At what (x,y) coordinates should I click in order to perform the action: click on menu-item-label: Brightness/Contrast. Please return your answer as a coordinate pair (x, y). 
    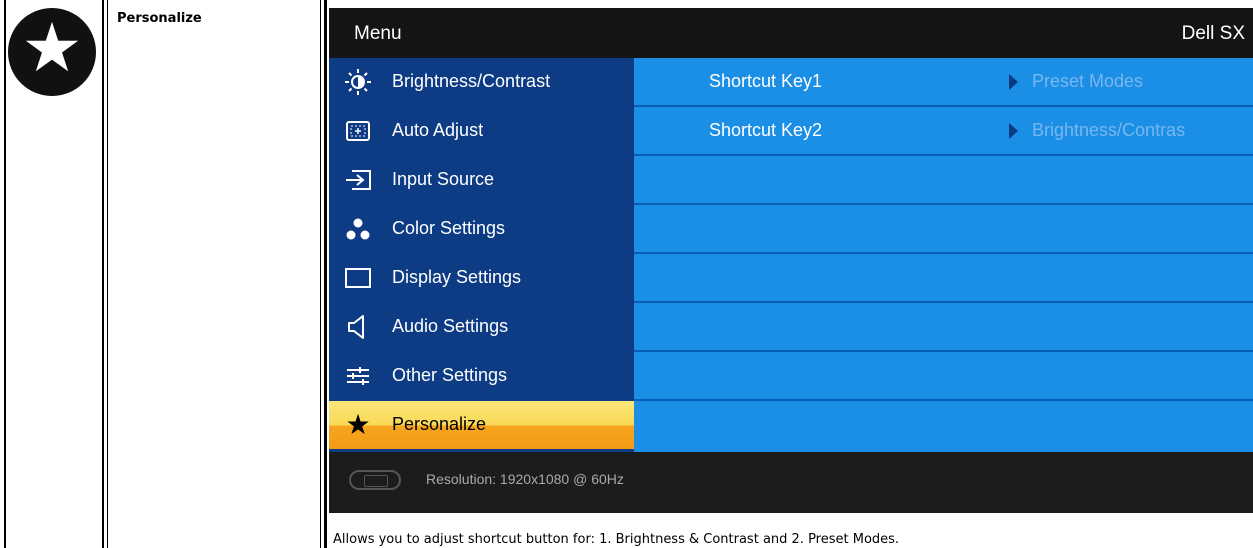
    Looking at the image, I should click on (471, 81).